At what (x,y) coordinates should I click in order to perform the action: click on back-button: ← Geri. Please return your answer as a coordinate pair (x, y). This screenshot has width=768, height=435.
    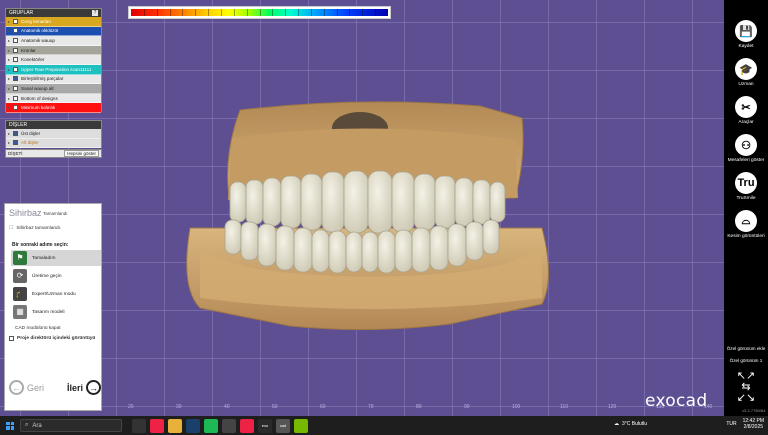
    Looking at the image, I should click on (26, 387).